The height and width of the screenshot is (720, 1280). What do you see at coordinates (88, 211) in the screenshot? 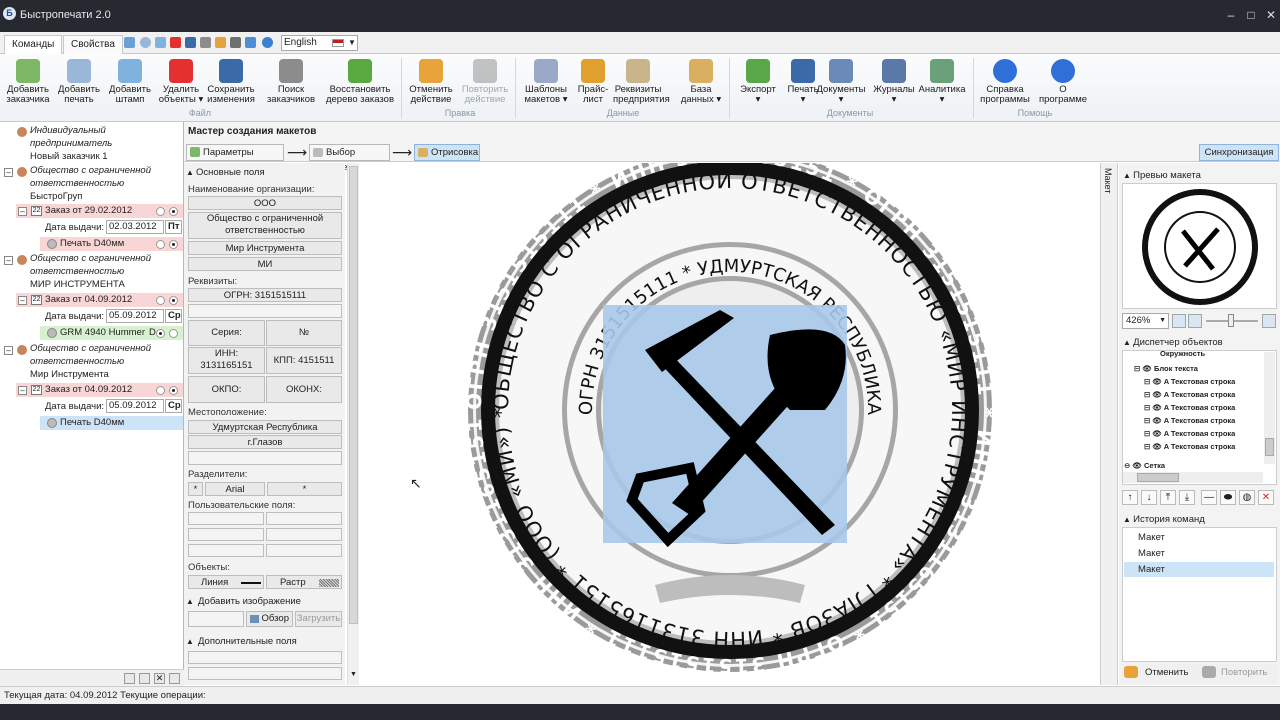
I see `order-title: Заказ от 29.02.2012` at bounding box center [88, 211].